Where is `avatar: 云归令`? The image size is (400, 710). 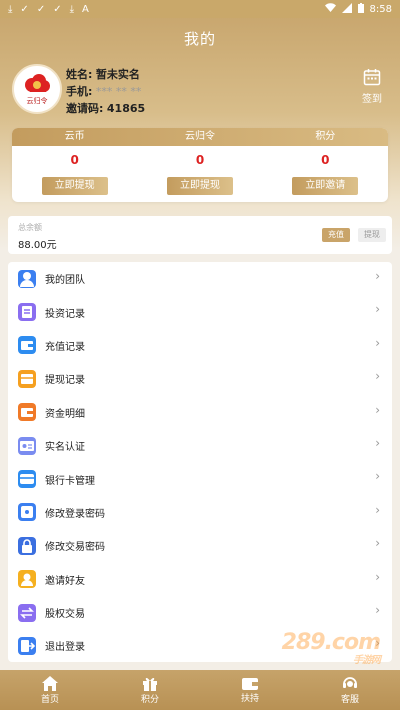
avatar: 云归令 is located at coordinates (37, 89).